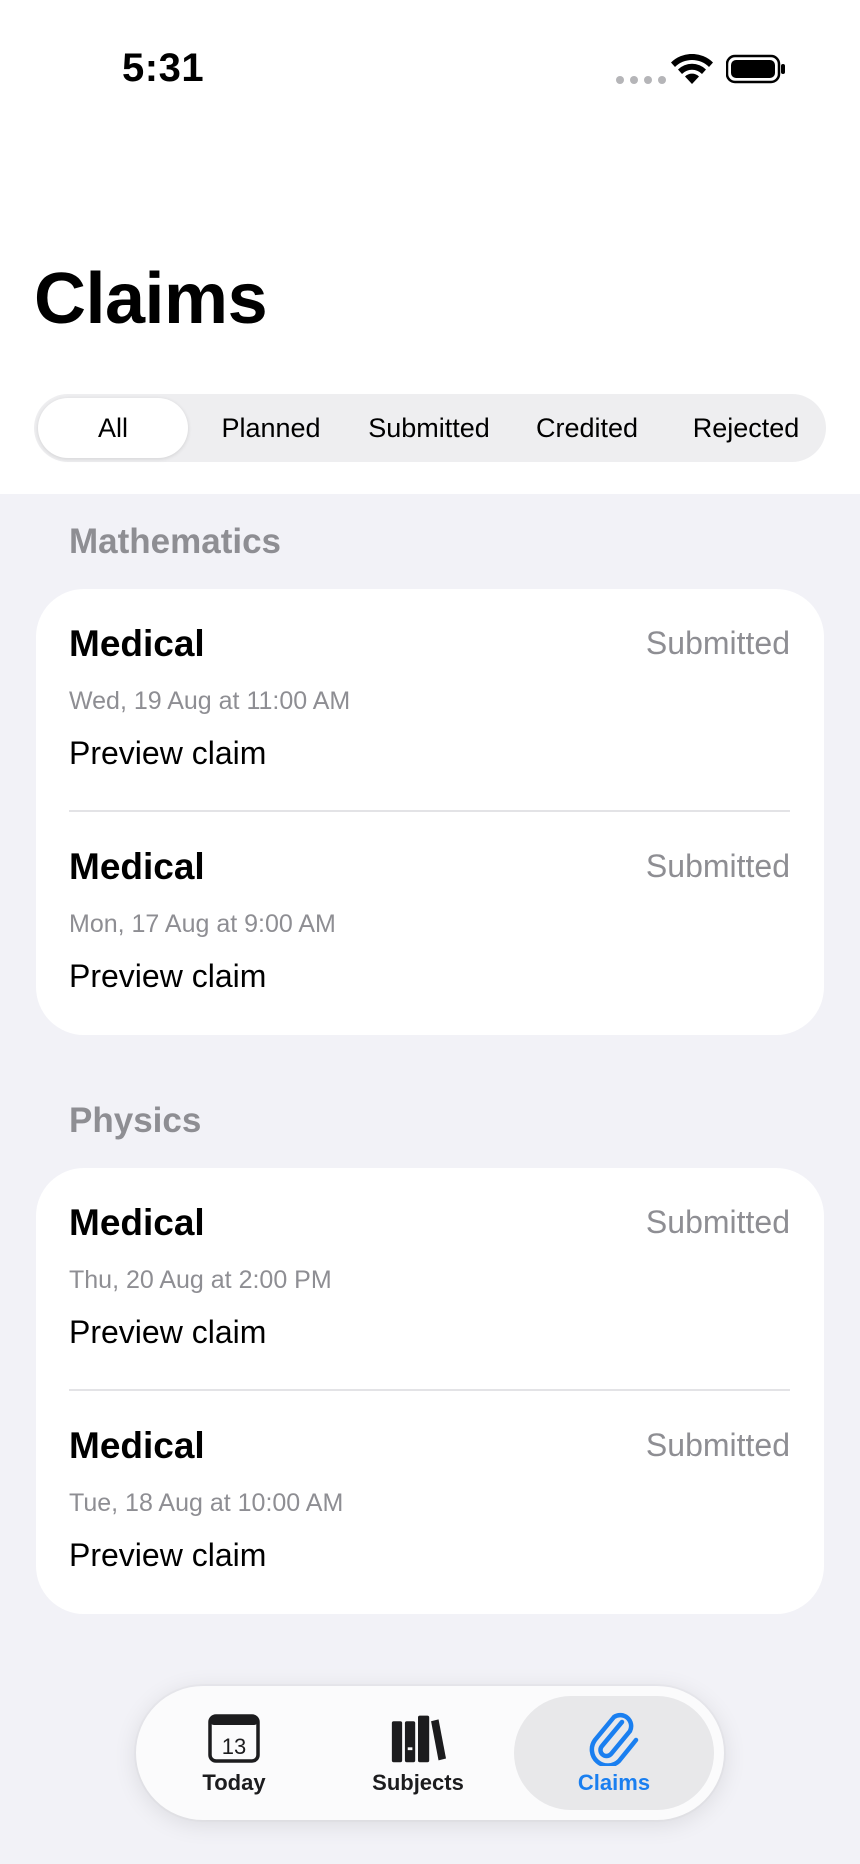  I want to click on cellular-signal-icon, so click(641, 80).